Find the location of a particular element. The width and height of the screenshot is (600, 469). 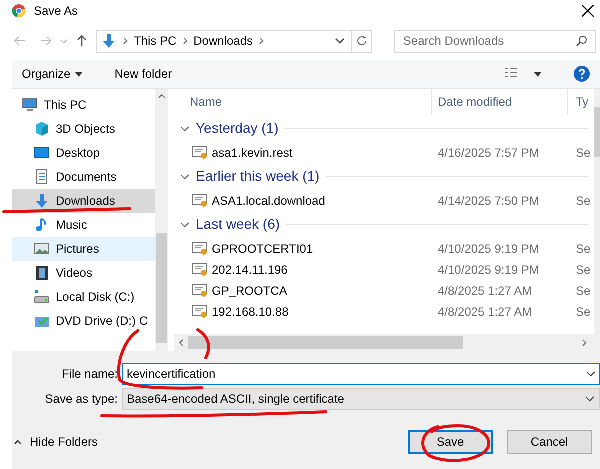

refresh-icon is located at coordinates (362, 41).